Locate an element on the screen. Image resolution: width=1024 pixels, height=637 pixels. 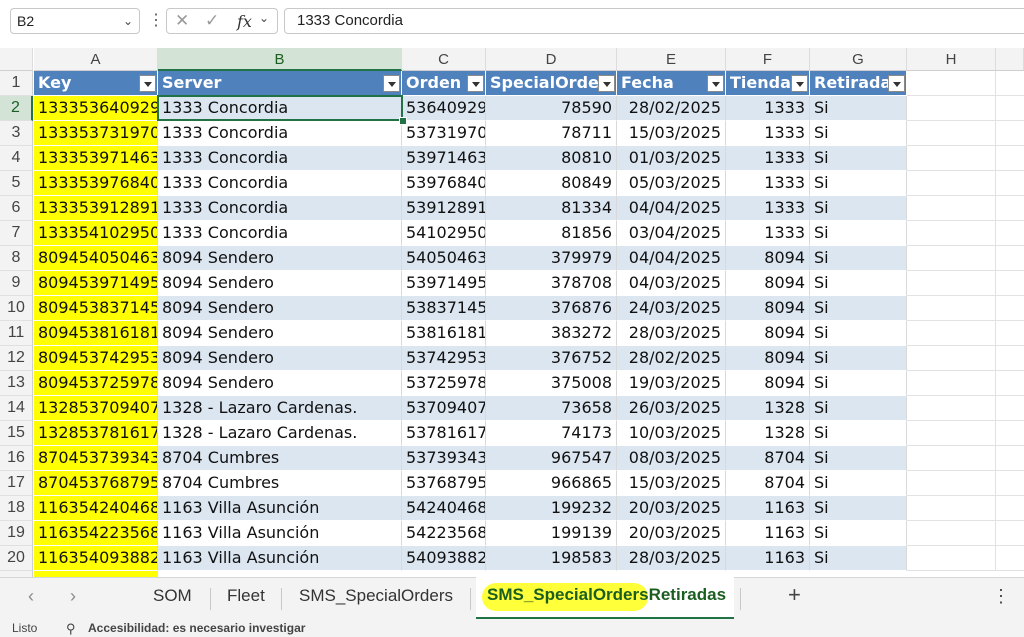
cancel-icon: ✕ is located at coordinates (182, 21).